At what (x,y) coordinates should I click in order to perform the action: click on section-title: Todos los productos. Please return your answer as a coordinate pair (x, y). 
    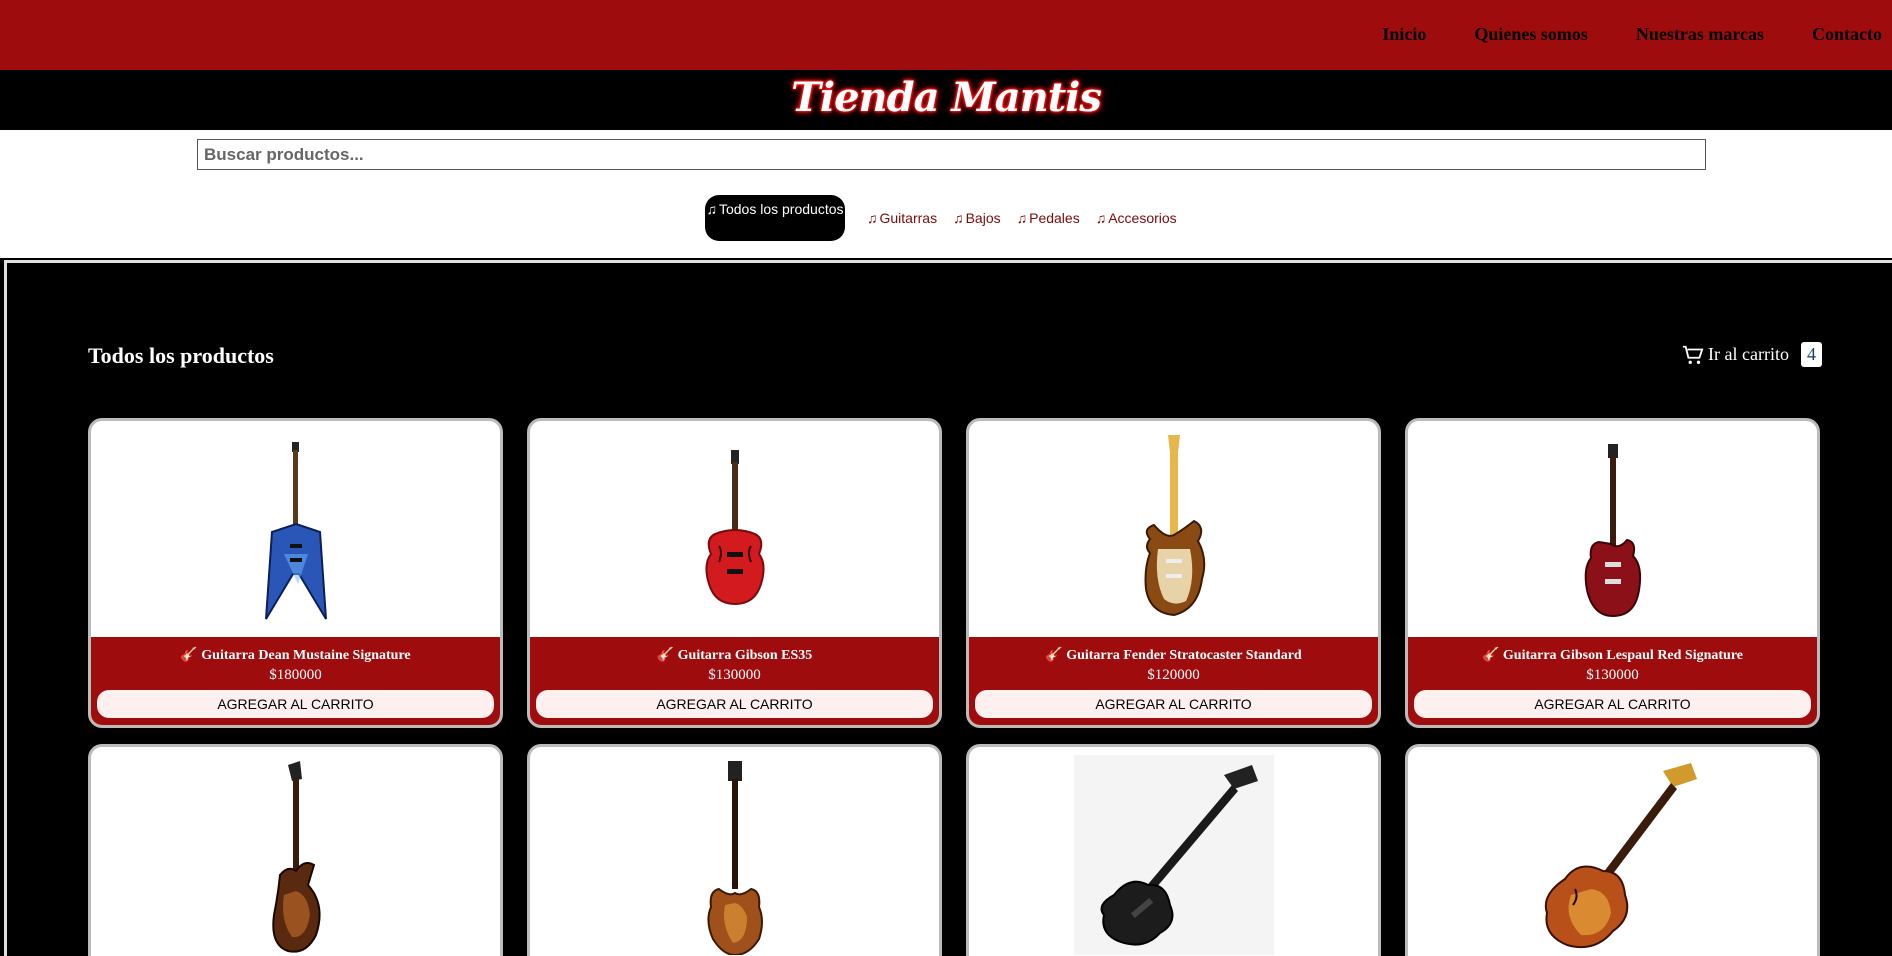
    Looking at the image, I should click on (181, 355).